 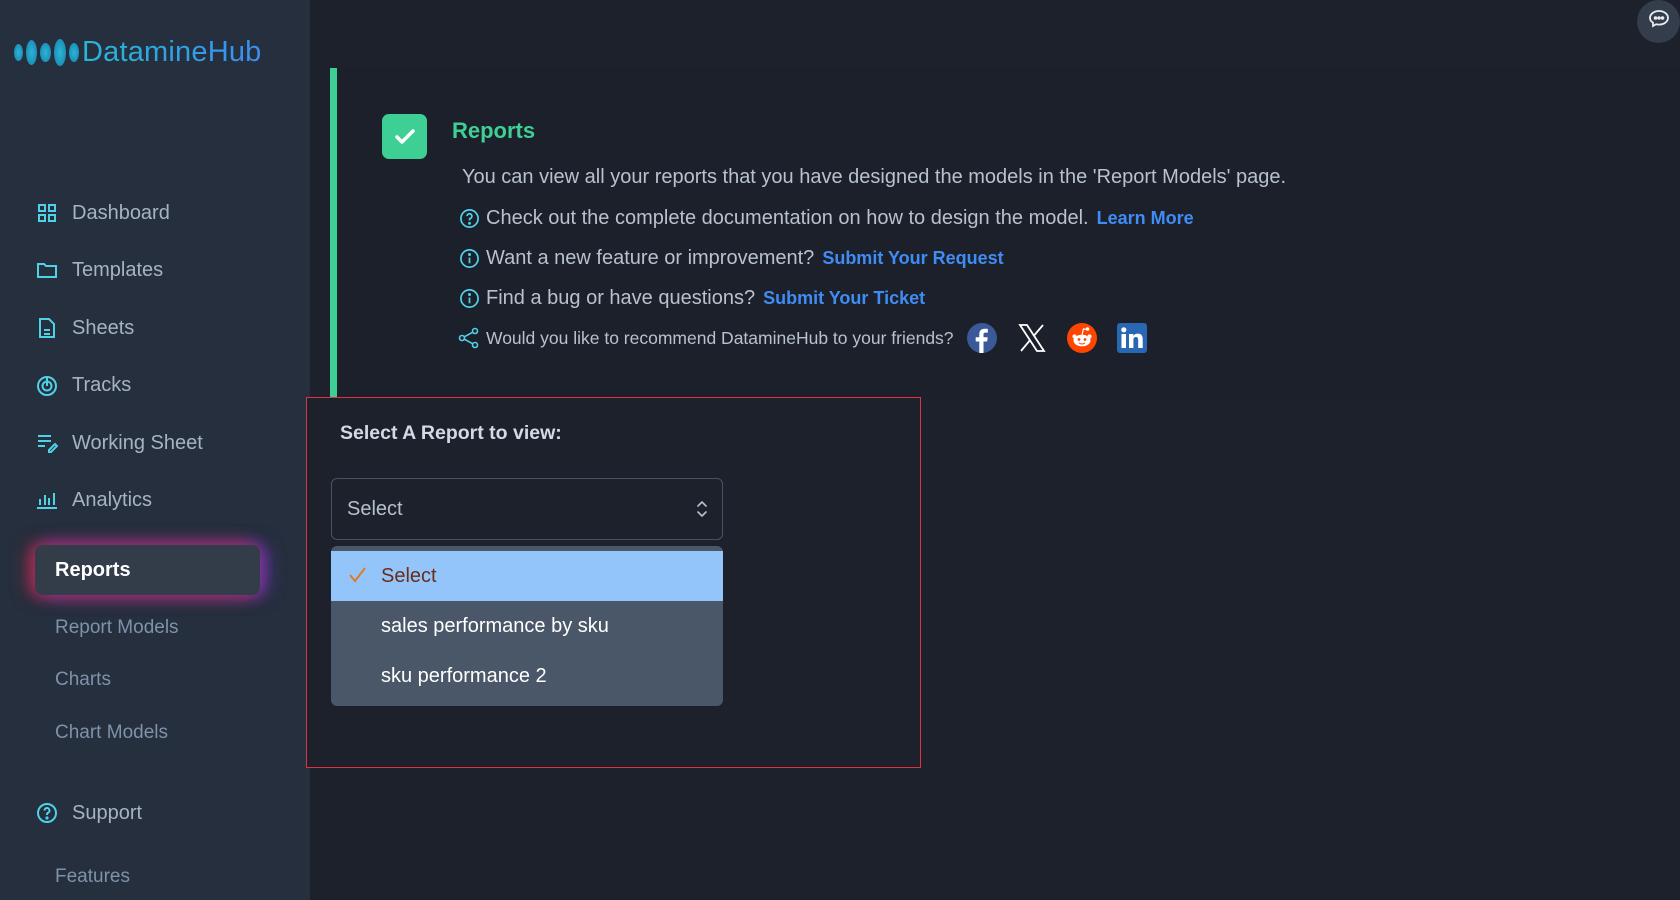 I want to click on learn-more-link: Learn More, so click(x=1145, y=218).